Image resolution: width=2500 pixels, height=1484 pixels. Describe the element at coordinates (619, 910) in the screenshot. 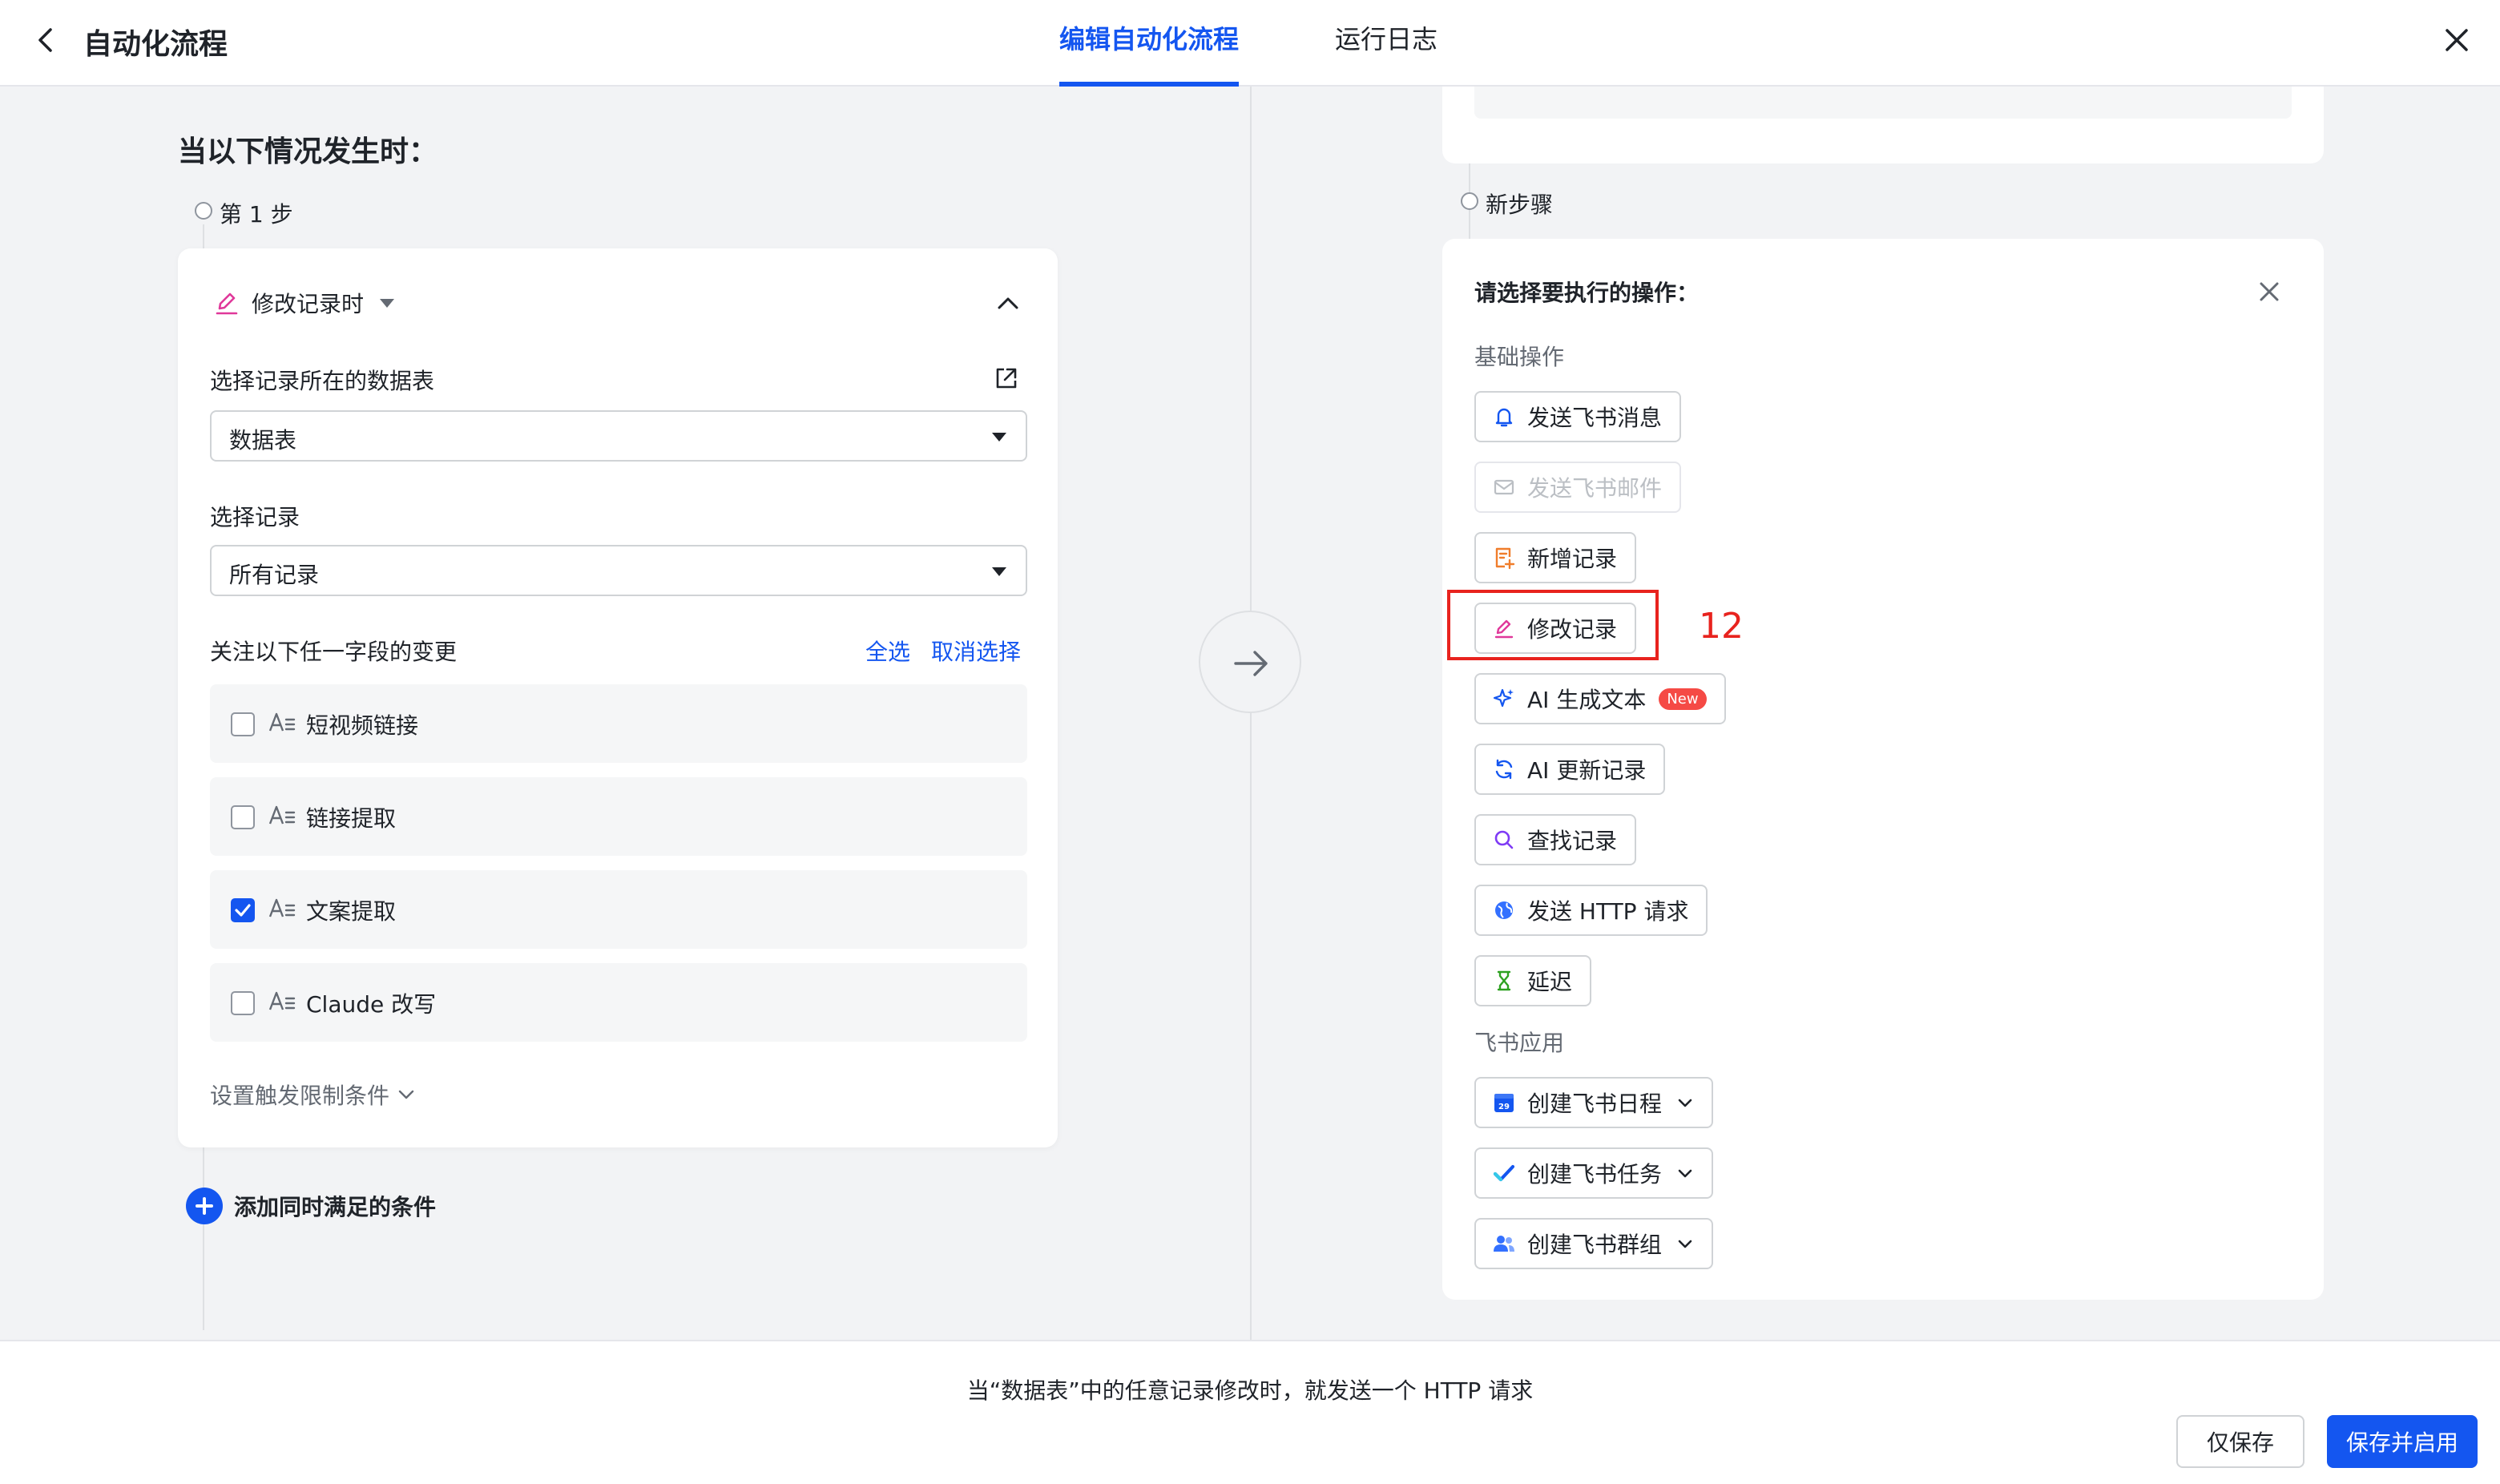

I see `field-row: 文案提取` at that location.